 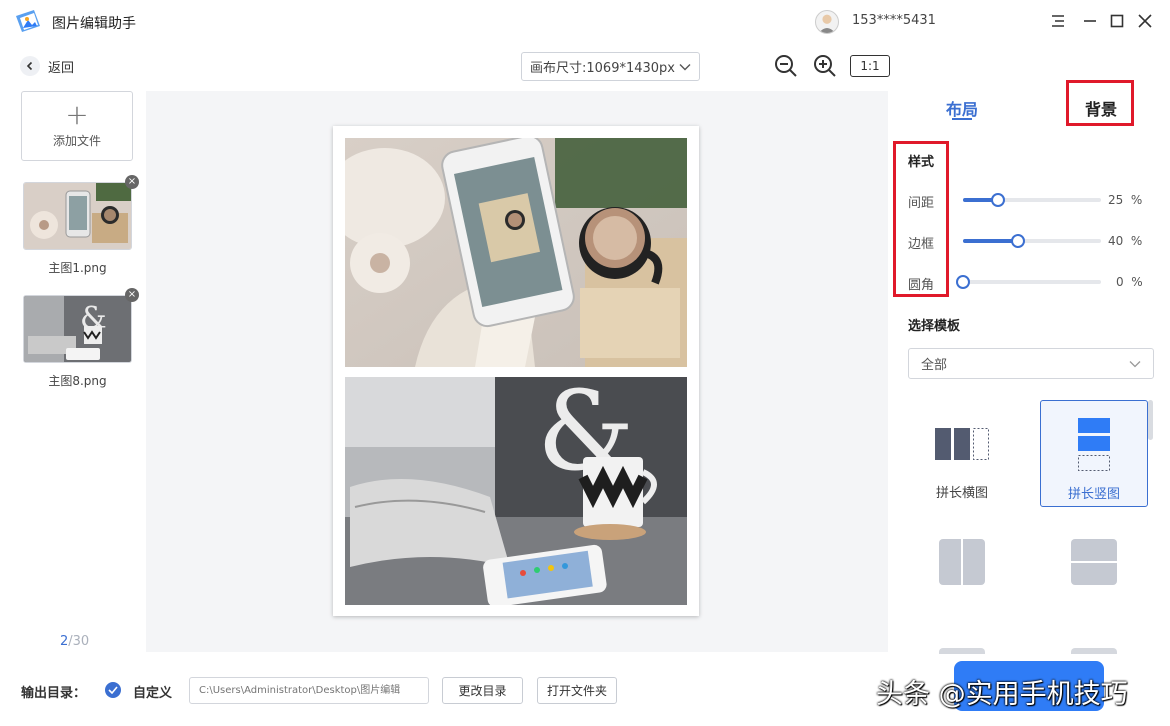 What do you see at coordinates (1032, 241) in the screenshot?
I see `border-slider` at bounding box center [1032, 241].